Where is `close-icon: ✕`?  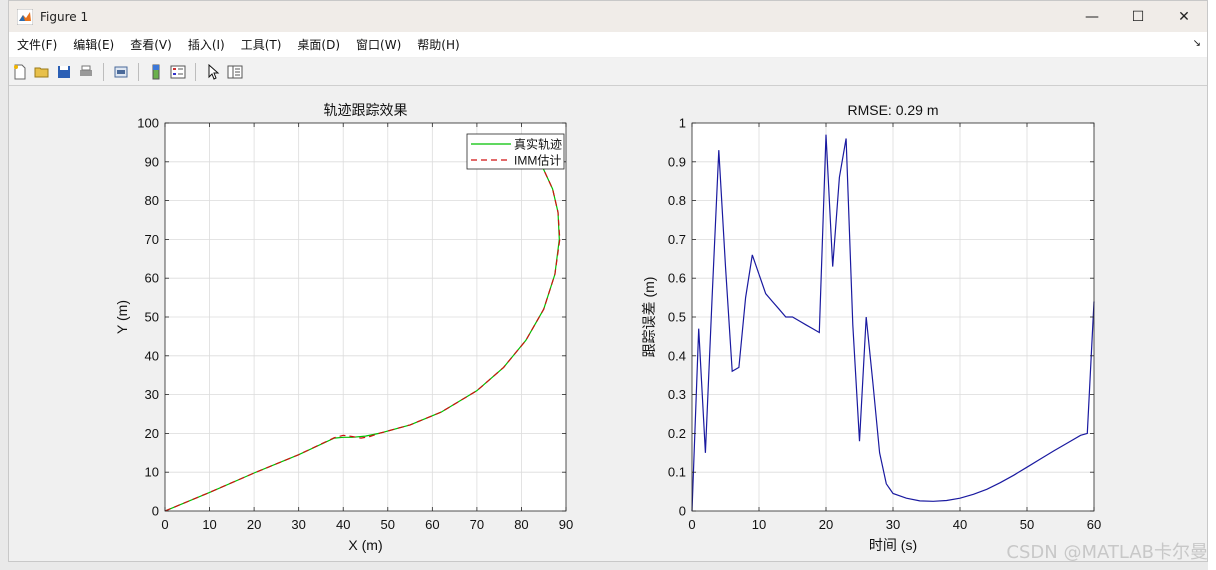
close-icon: ✕ is located at coordinates (1184, 16).